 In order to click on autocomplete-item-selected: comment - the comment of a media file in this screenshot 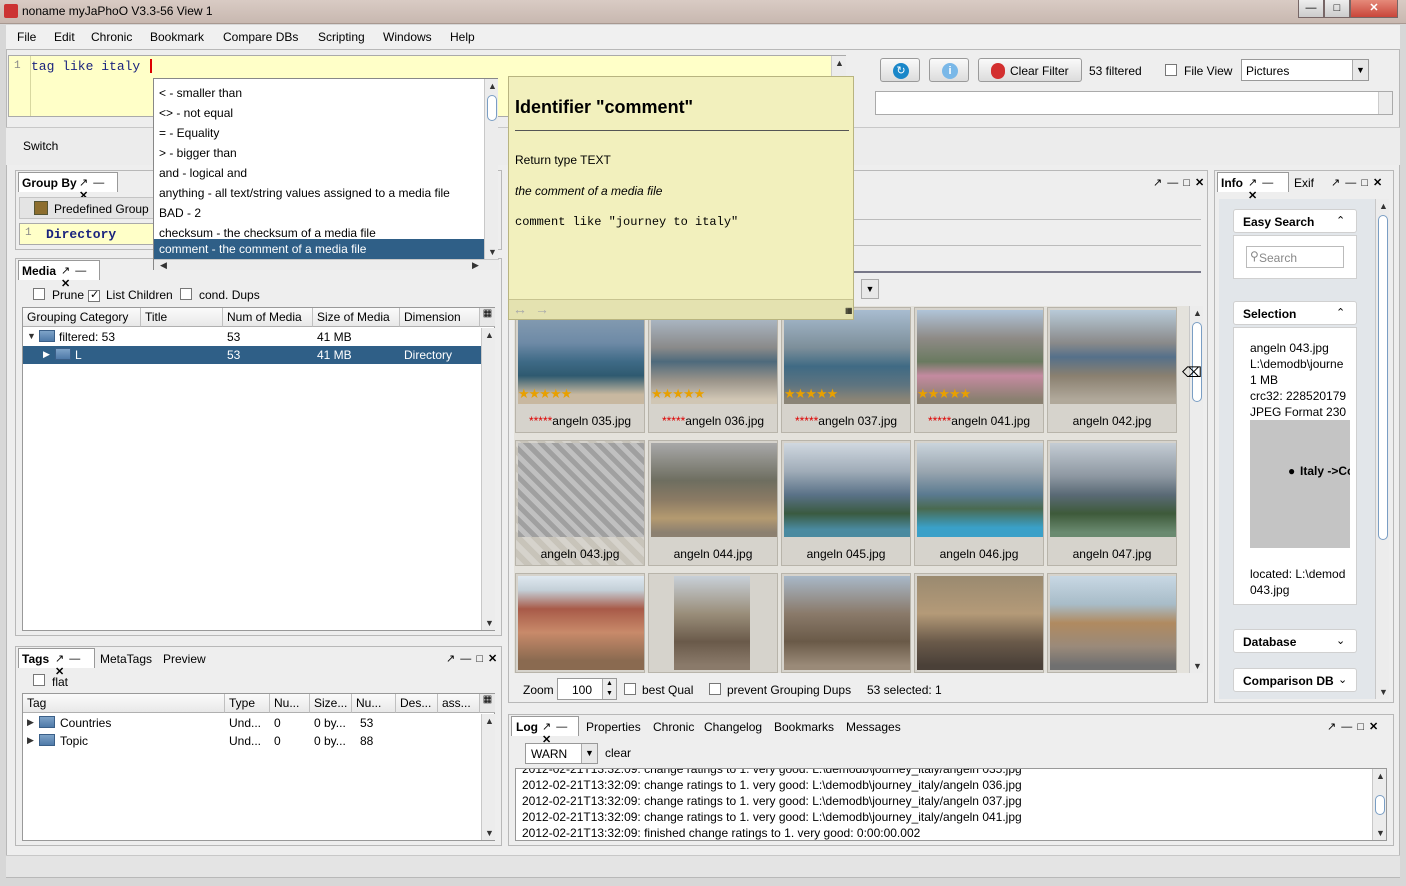, I will do `click(319, 249)`.